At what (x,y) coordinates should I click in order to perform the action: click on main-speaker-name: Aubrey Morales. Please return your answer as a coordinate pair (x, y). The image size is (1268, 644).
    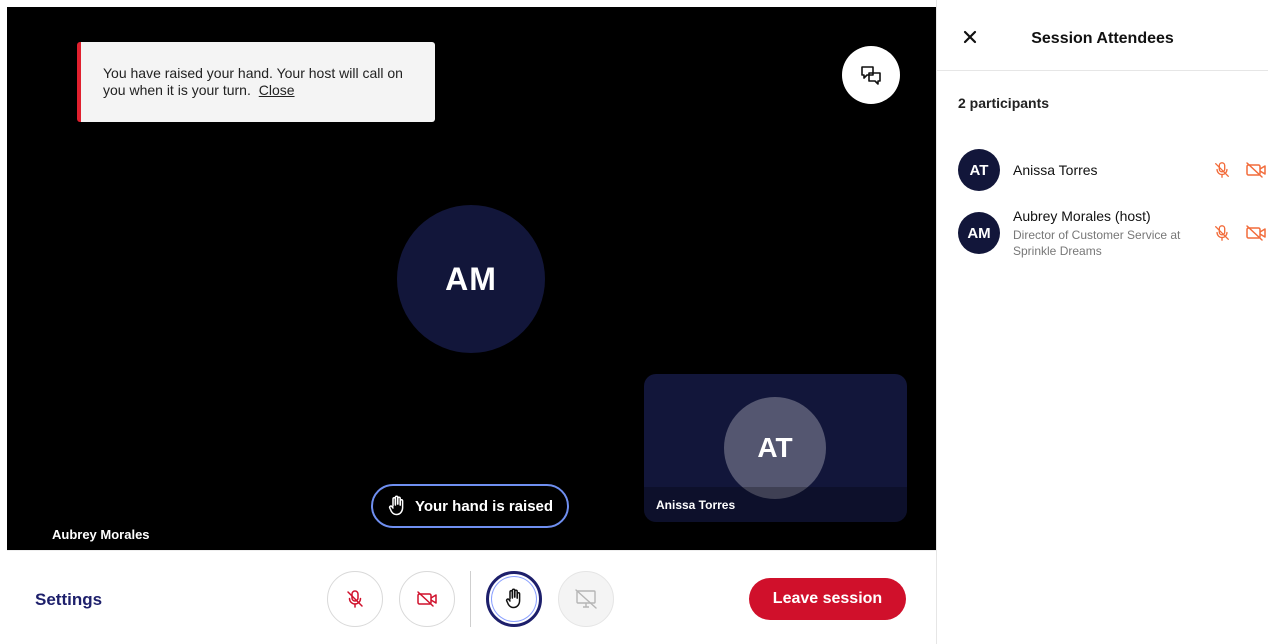
    Looking at the image, I should click on (101, 534).